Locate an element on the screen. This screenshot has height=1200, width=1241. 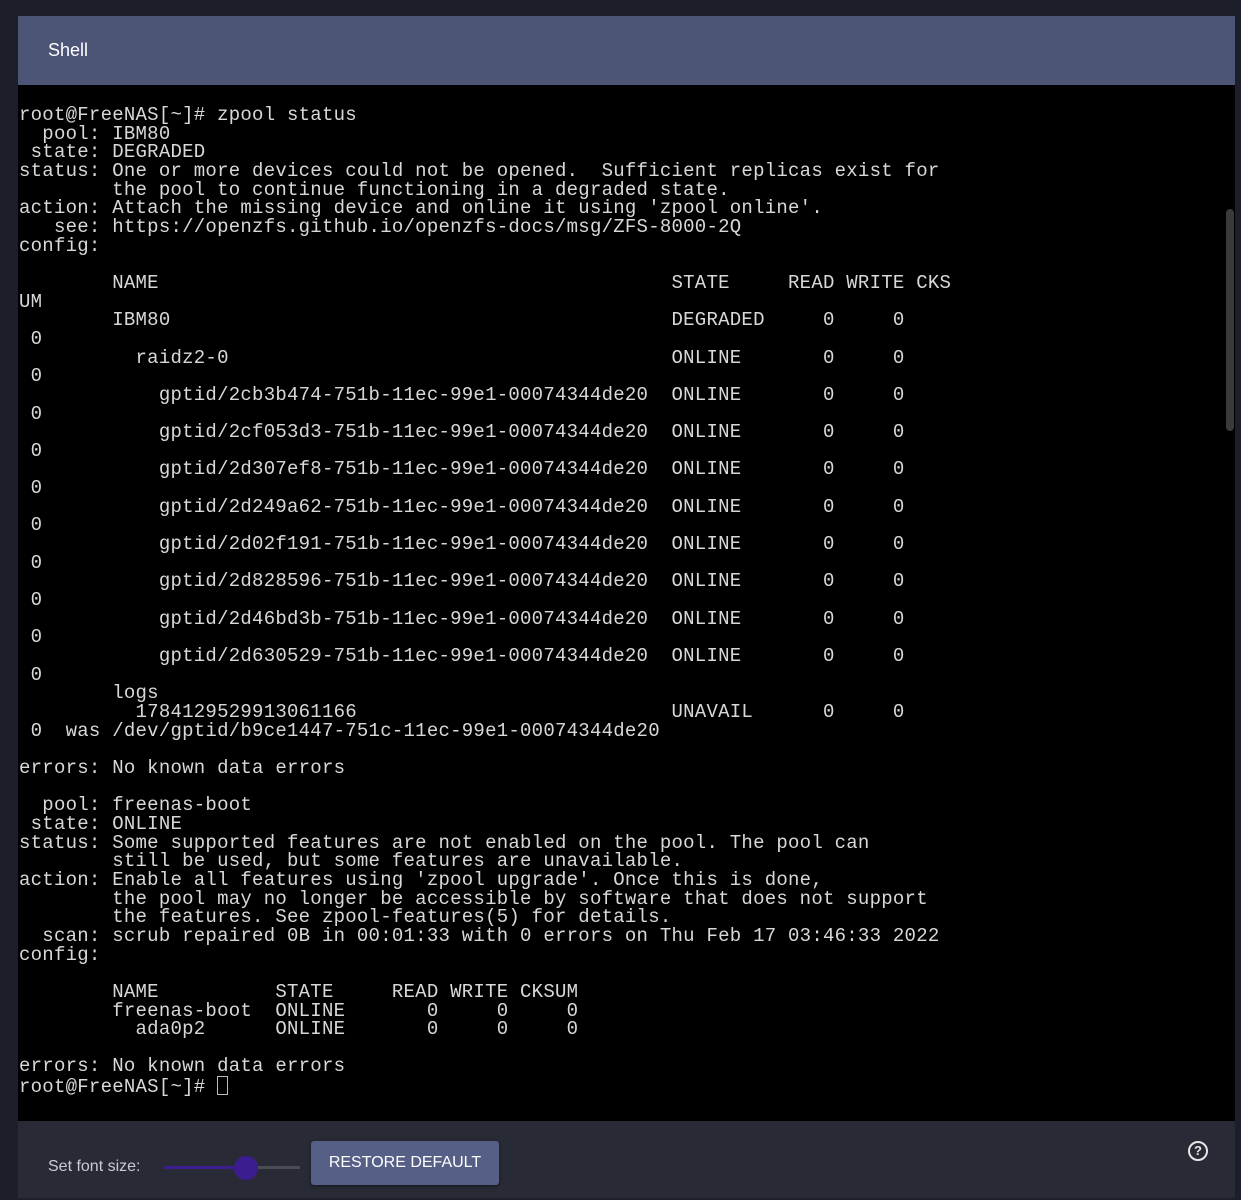
terminal-line: IBM80 DEGRADED 0 0 is located at coordinates (508, 320).